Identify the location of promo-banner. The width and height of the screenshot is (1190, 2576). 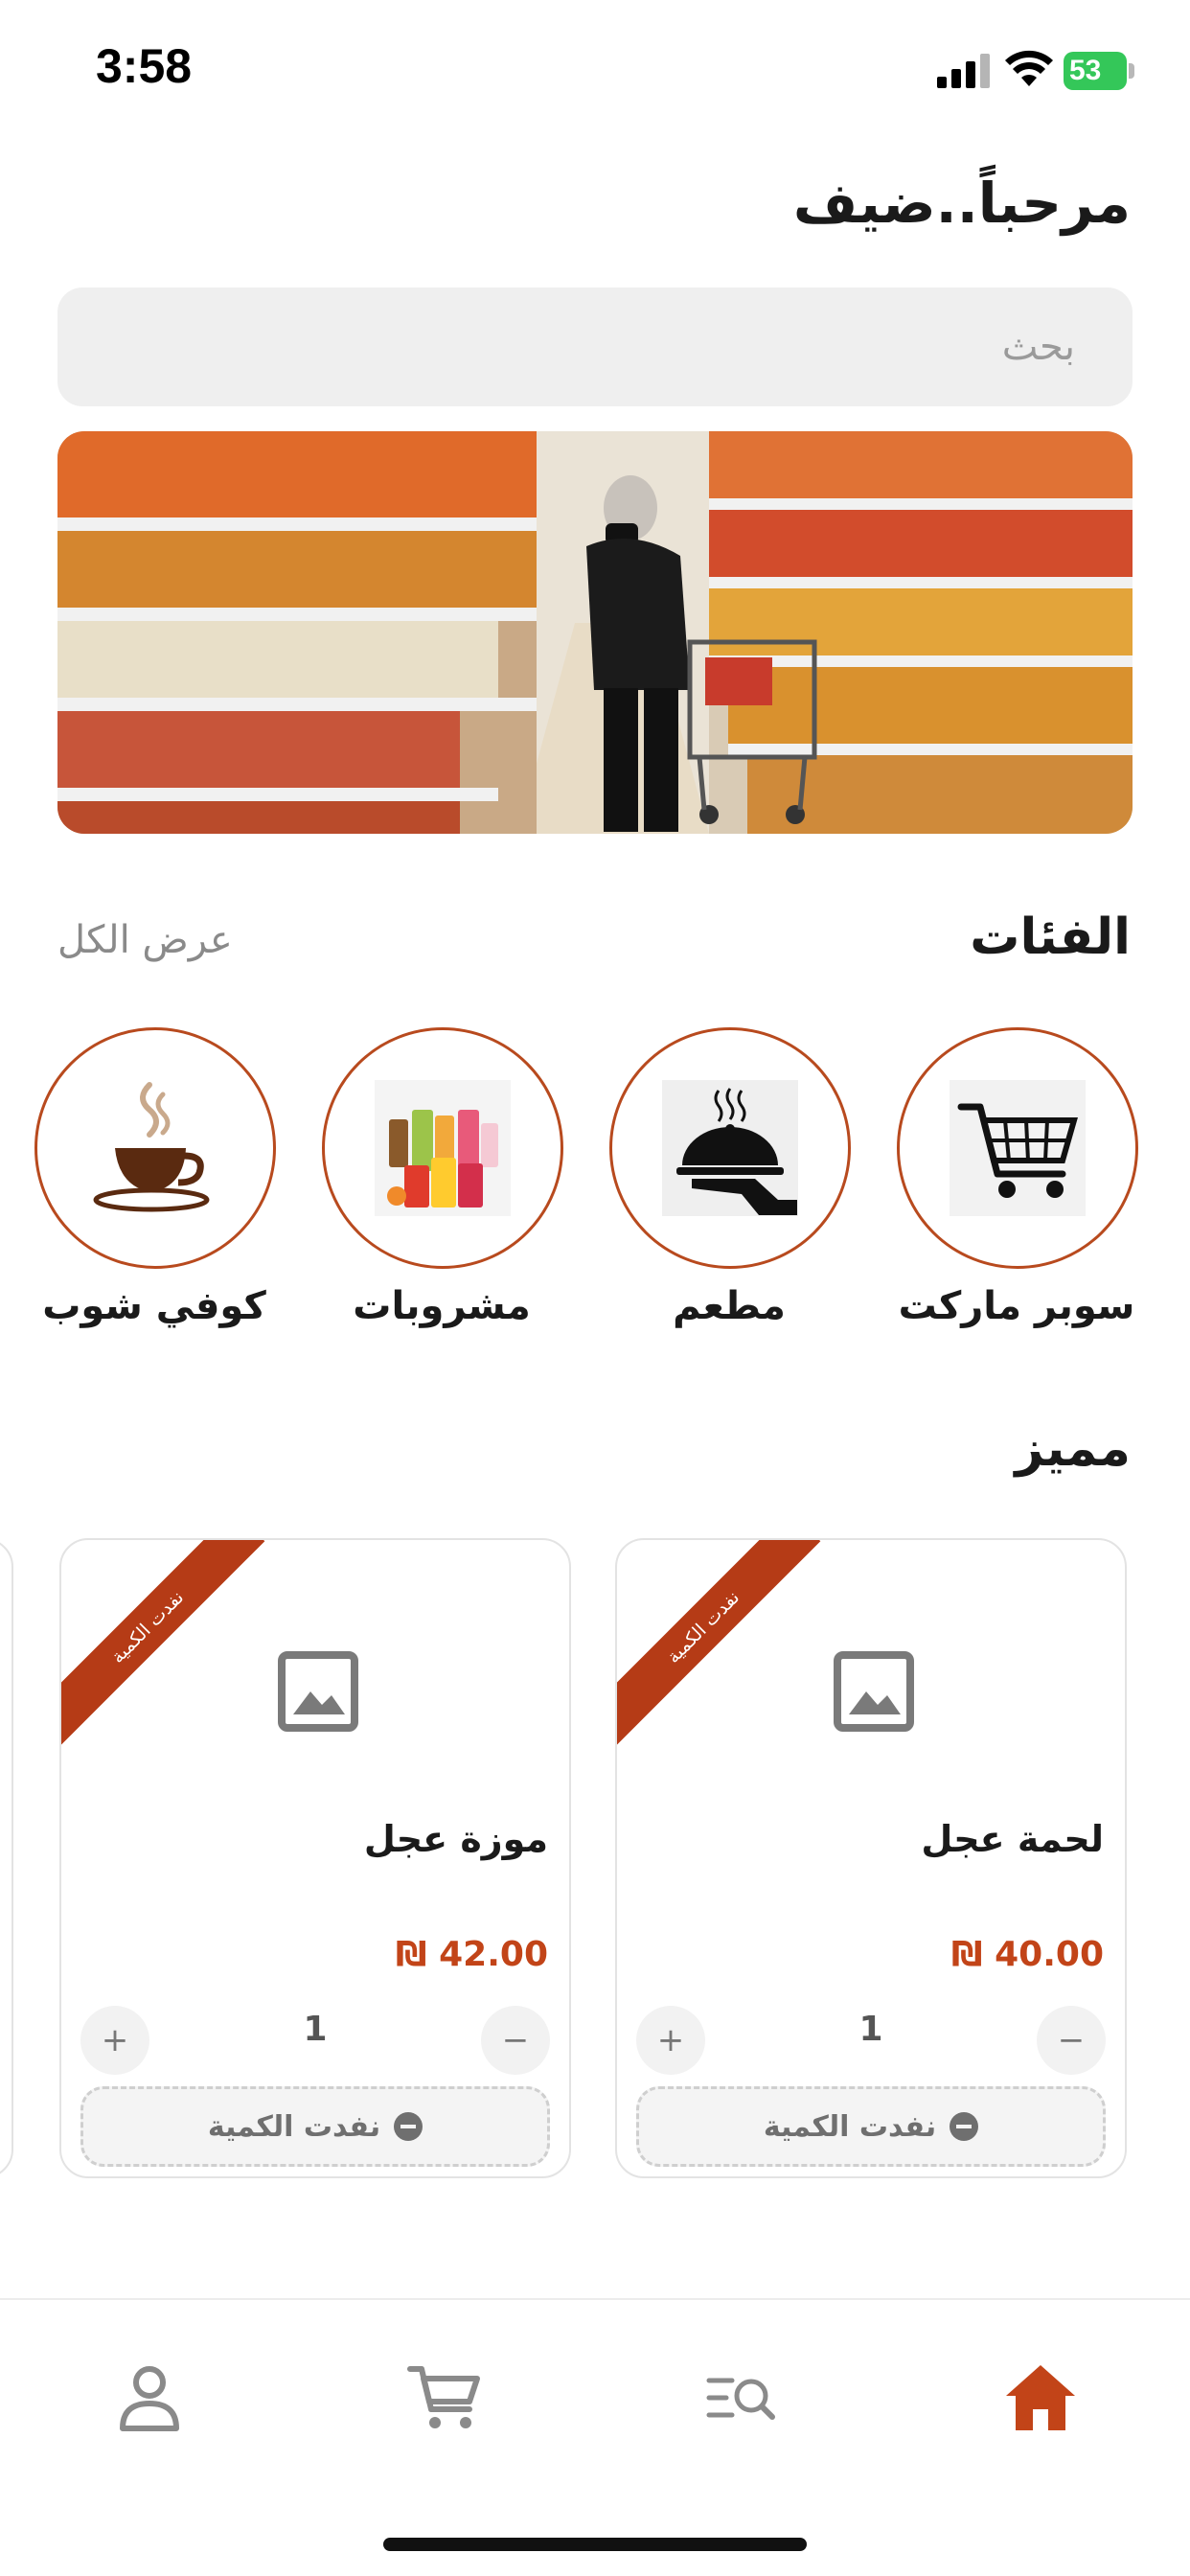
(595, 632).